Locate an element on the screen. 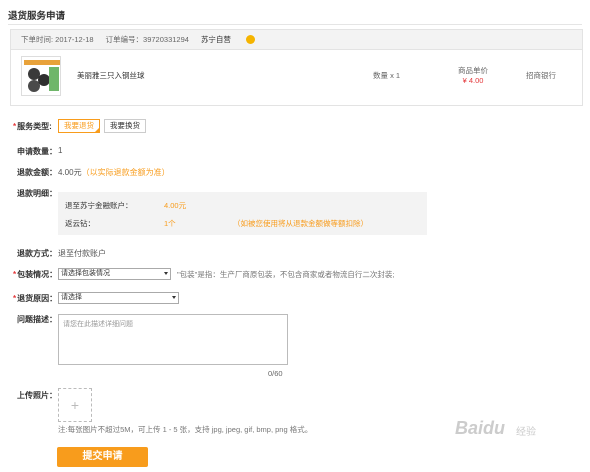 This screenshot has height=472, width=590. apply-qty-label: 申请数量： is located at coordinates (37, 151).